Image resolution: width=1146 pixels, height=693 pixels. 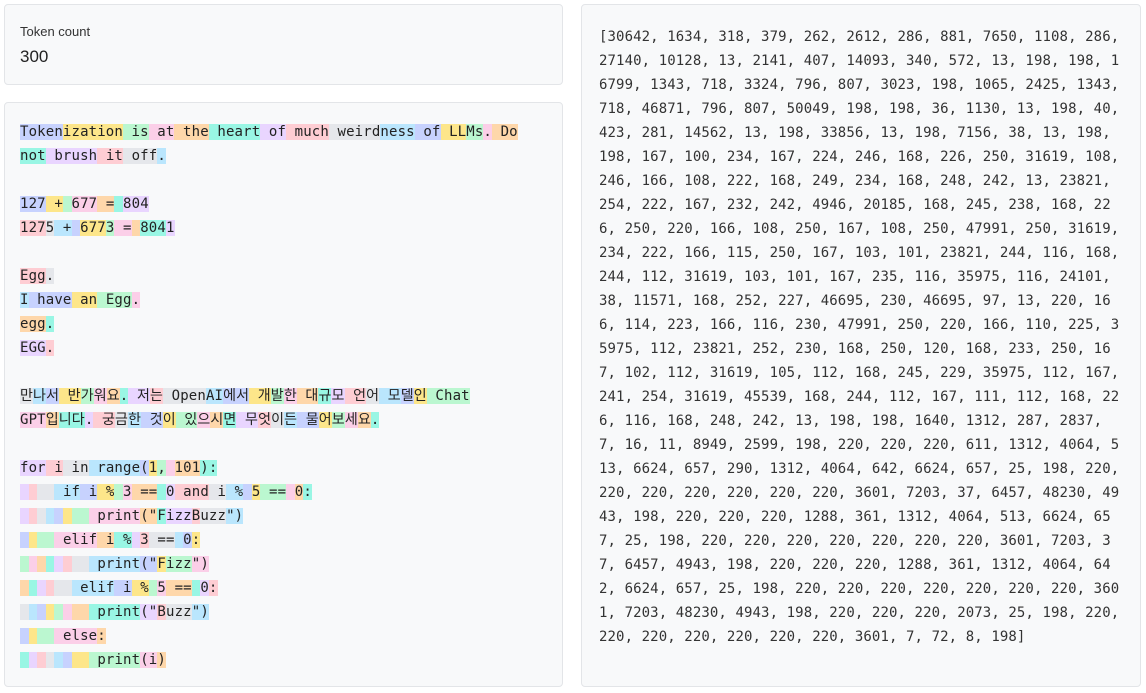 I want to click on token: is, so click(x=135, y=132).